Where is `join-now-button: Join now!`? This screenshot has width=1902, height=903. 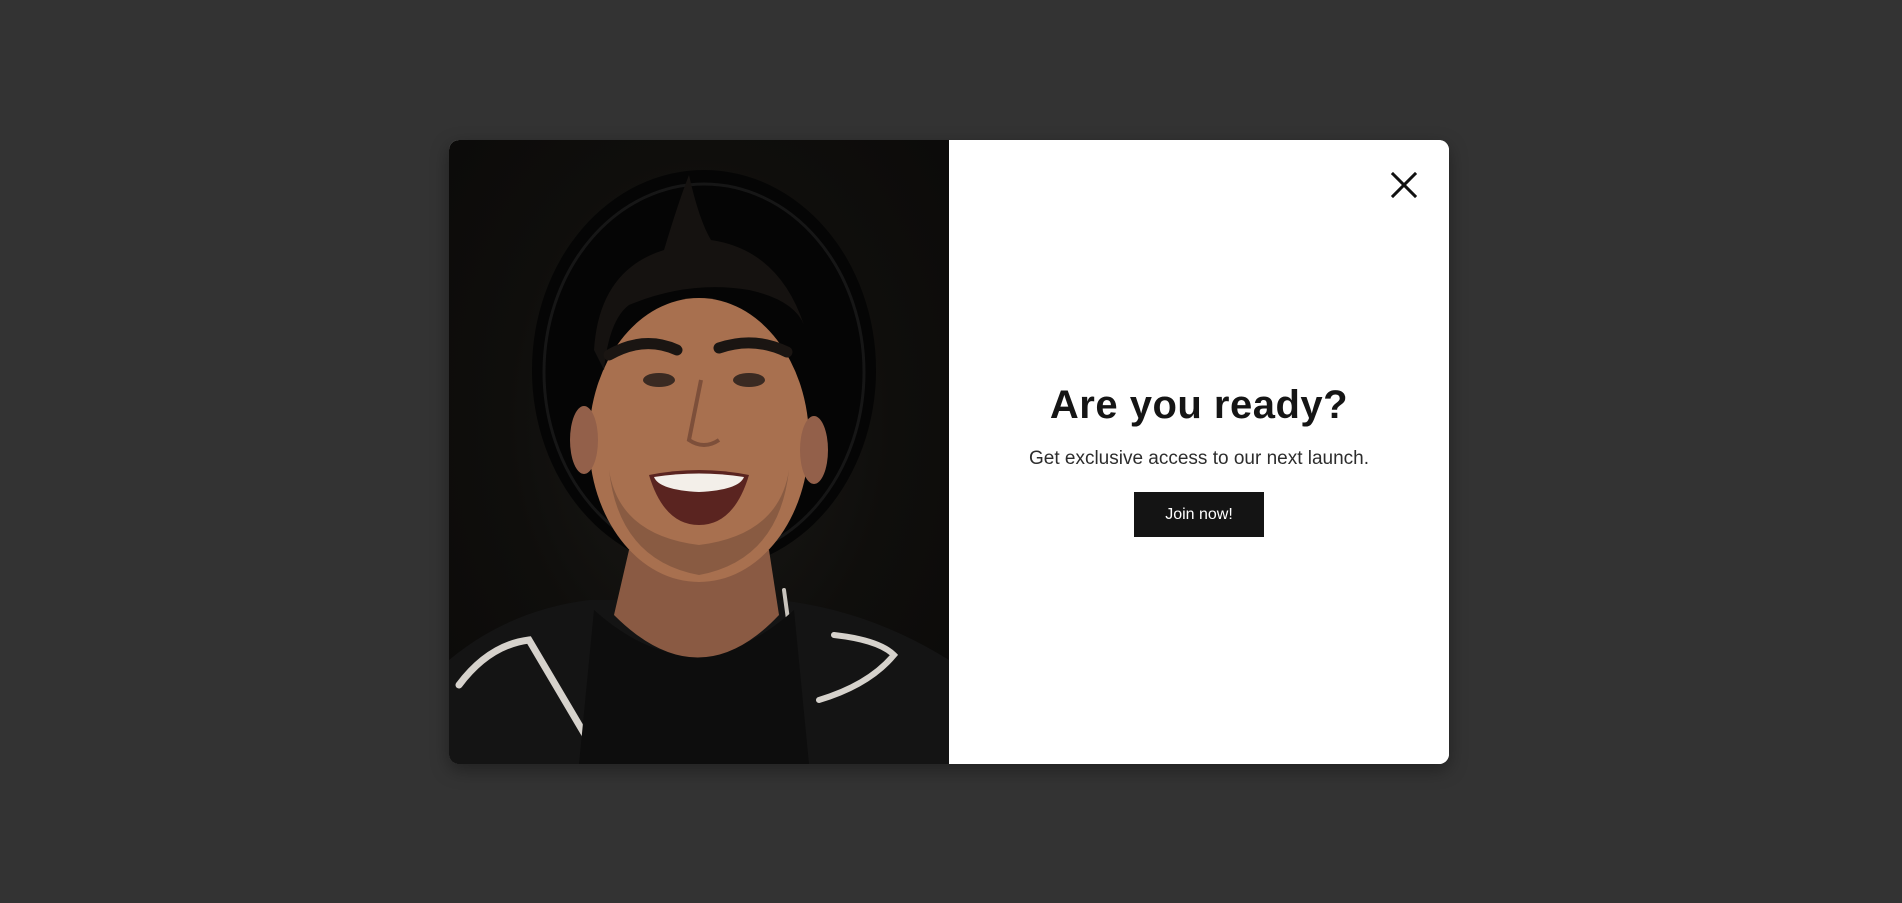
join-now-button: Join now! is located at coordinates (1199, 514).